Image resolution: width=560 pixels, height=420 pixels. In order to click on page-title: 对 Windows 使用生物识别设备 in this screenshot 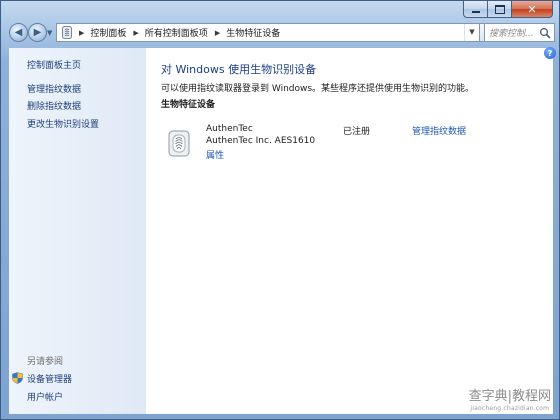, I will do `click(239, 69)`.